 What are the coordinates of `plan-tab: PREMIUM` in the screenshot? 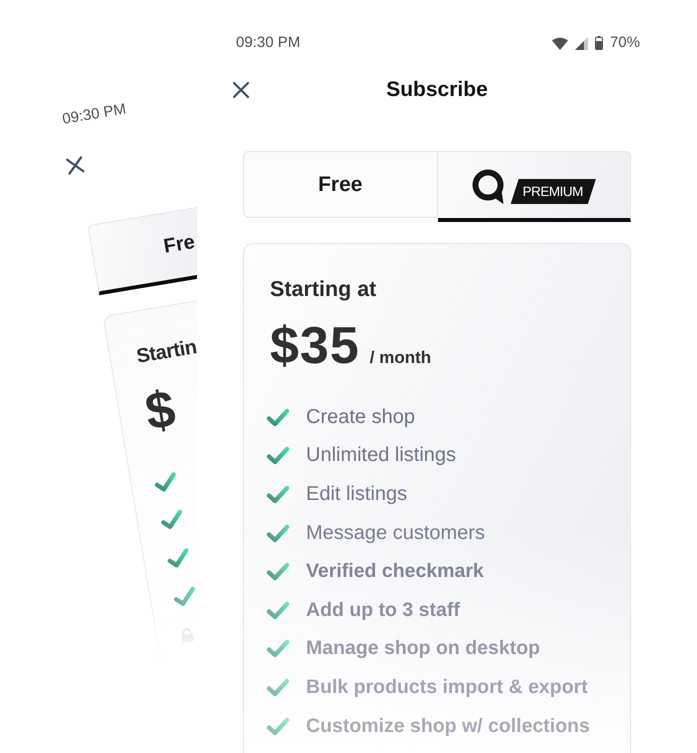 It's located at (534, 186).